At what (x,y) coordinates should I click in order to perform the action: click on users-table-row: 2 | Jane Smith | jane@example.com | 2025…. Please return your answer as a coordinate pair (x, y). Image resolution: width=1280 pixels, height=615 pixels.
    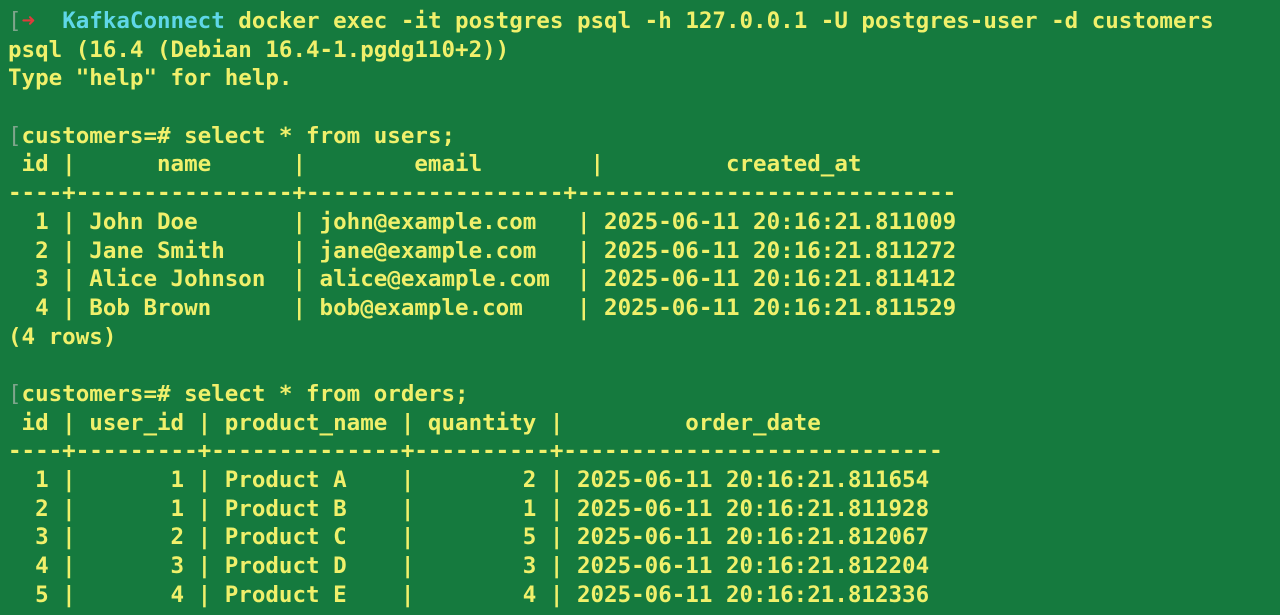
    Looking at the image, I should click on (482, 250).